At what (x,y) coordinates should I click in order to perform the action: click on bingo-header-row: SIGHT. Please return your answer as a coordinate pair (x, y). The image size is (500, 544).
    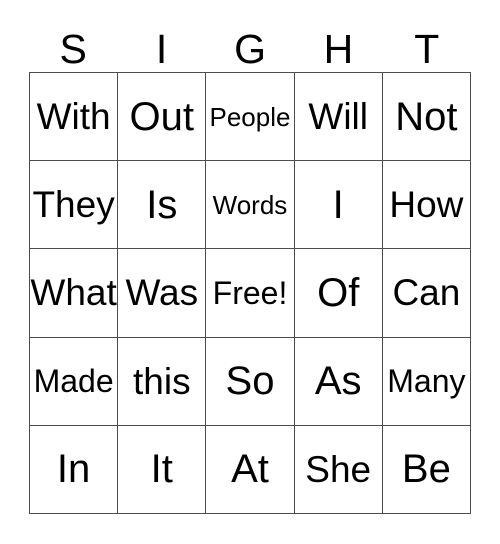
    Looking at the image, I should click on (250, 45).